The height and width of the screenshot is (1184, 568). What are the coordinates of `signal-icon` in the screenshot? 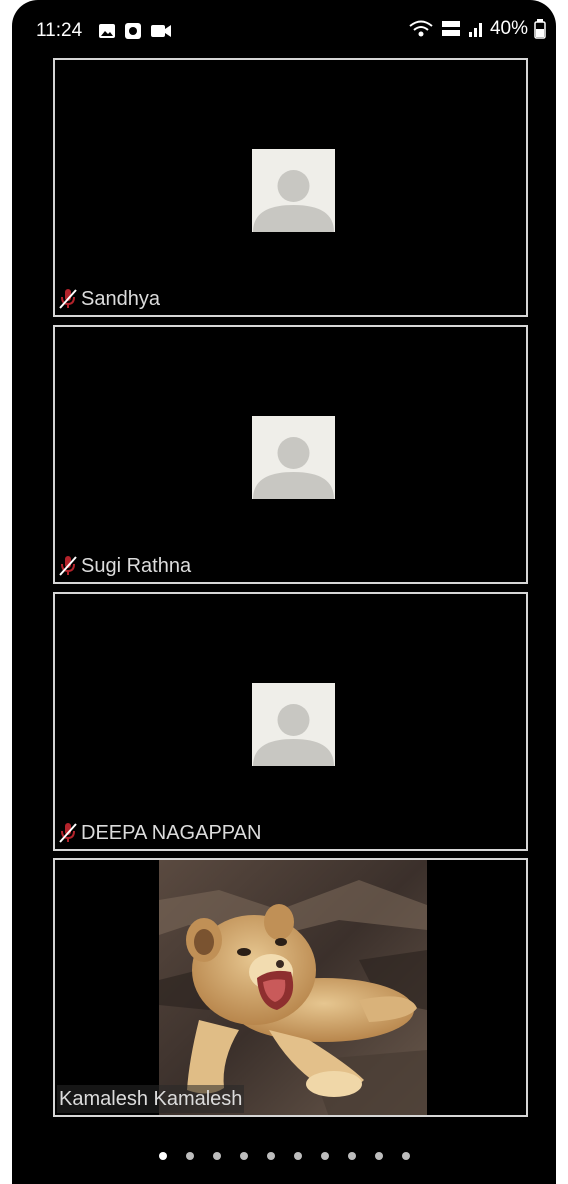 It's located at (475, 30).